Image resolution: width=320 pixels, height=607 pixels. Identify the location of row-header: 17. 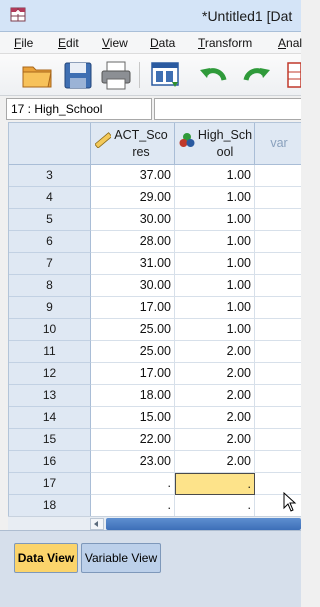
(50, 484).